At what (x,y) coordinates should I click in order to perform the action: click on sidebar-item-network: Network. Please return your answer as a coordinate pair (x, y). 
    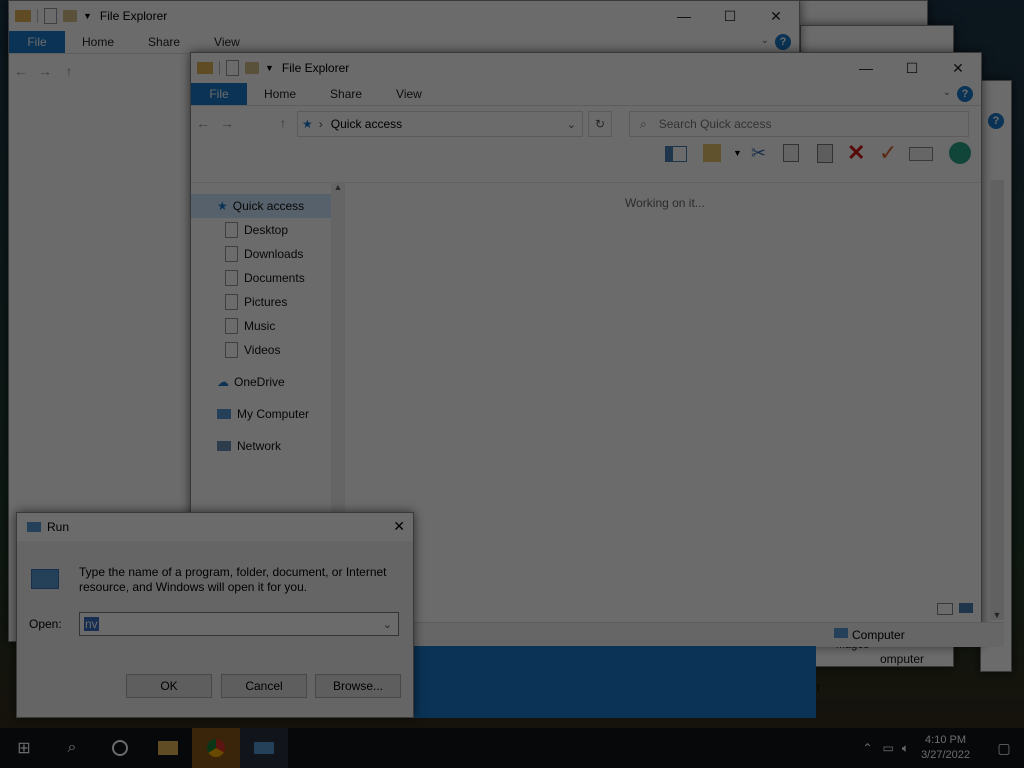
    Looking at the image, I should click on (261, 446).